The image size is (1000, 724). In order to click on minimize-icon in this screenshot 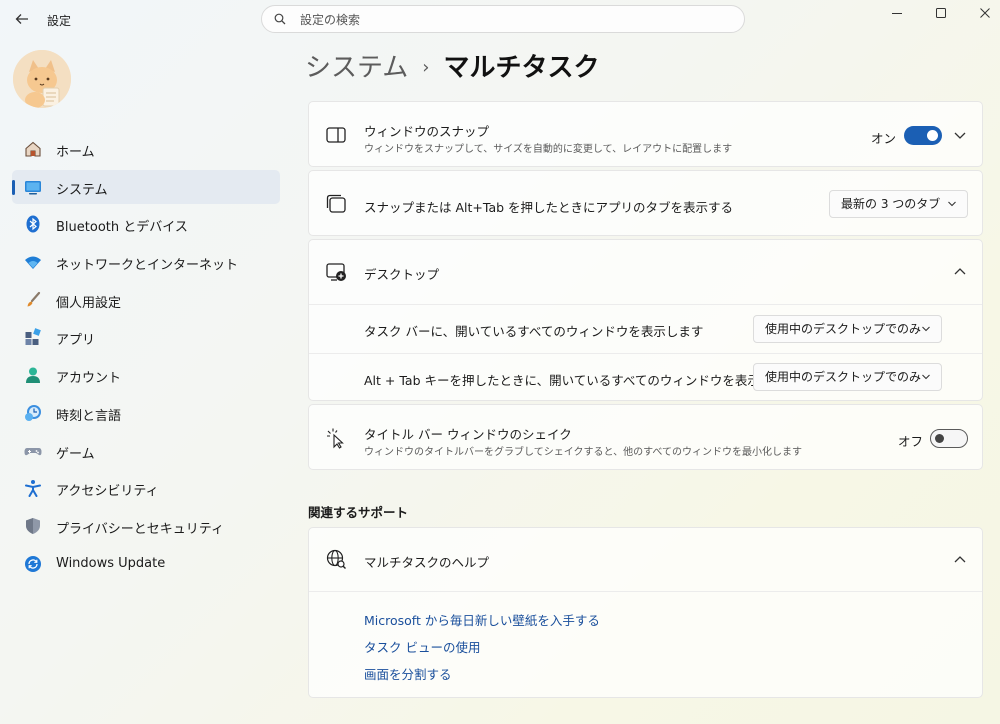, I will do `click(897, 13)`.